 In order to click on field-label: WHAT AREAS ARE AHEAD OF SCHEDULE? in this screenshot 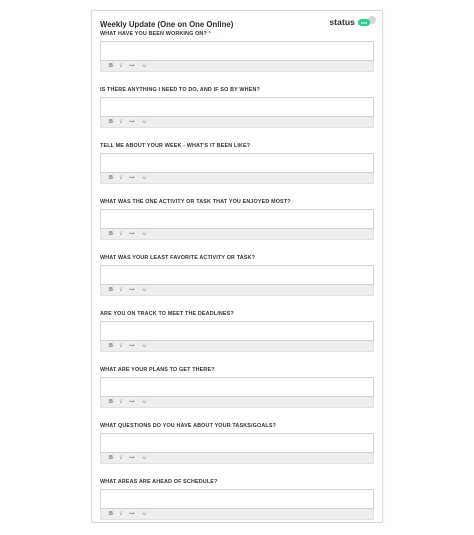, I will do `click(237, 482)`.